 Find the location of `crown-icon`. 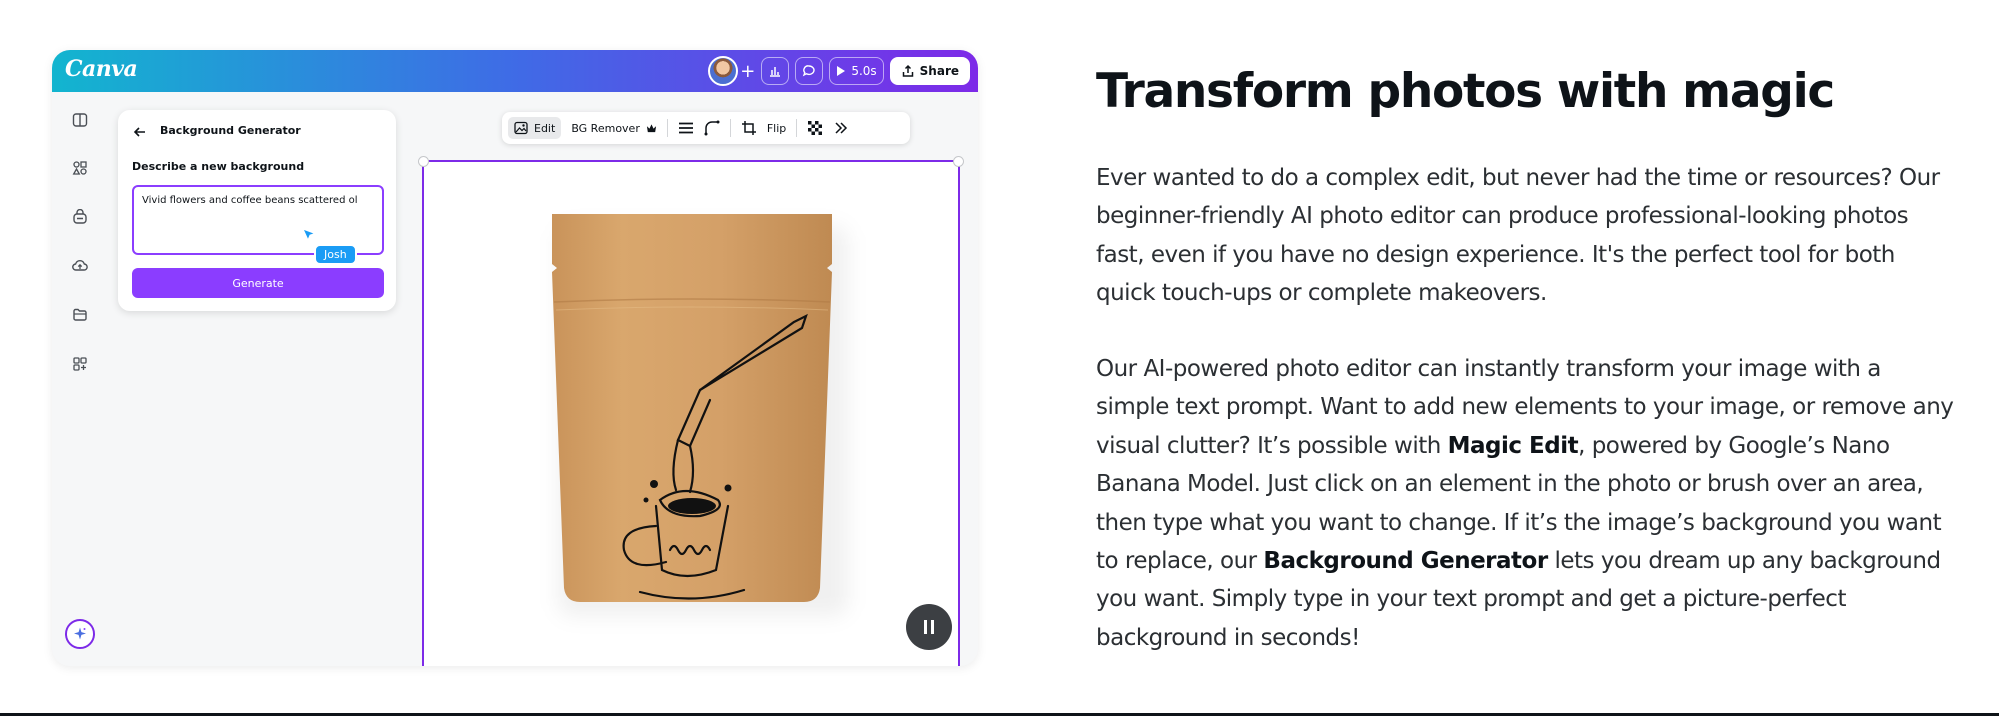

crown-icon is located at coordinates (651, 127).